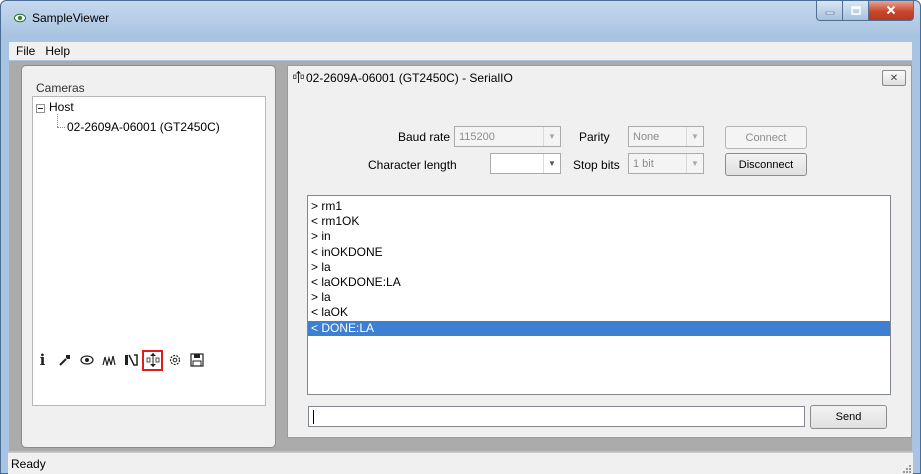  Describe the element at coordinates (599, 312) in the screenshot. I see `log-line: < laOK` at that location.